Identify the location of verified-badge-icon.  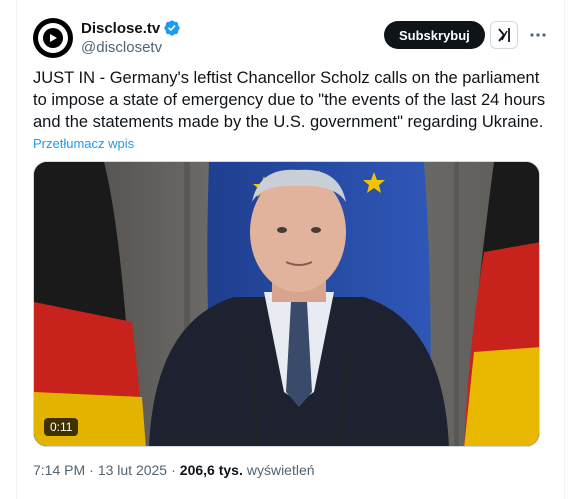
(172, 28).